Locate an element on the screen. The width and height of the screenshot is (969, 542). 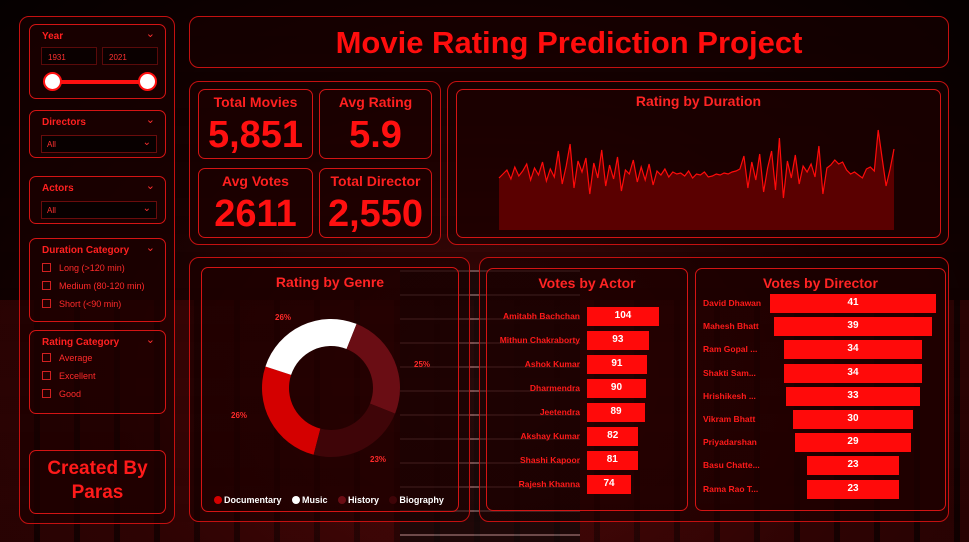
directors-dropdown-value: All is located at coordinates (51, 144).